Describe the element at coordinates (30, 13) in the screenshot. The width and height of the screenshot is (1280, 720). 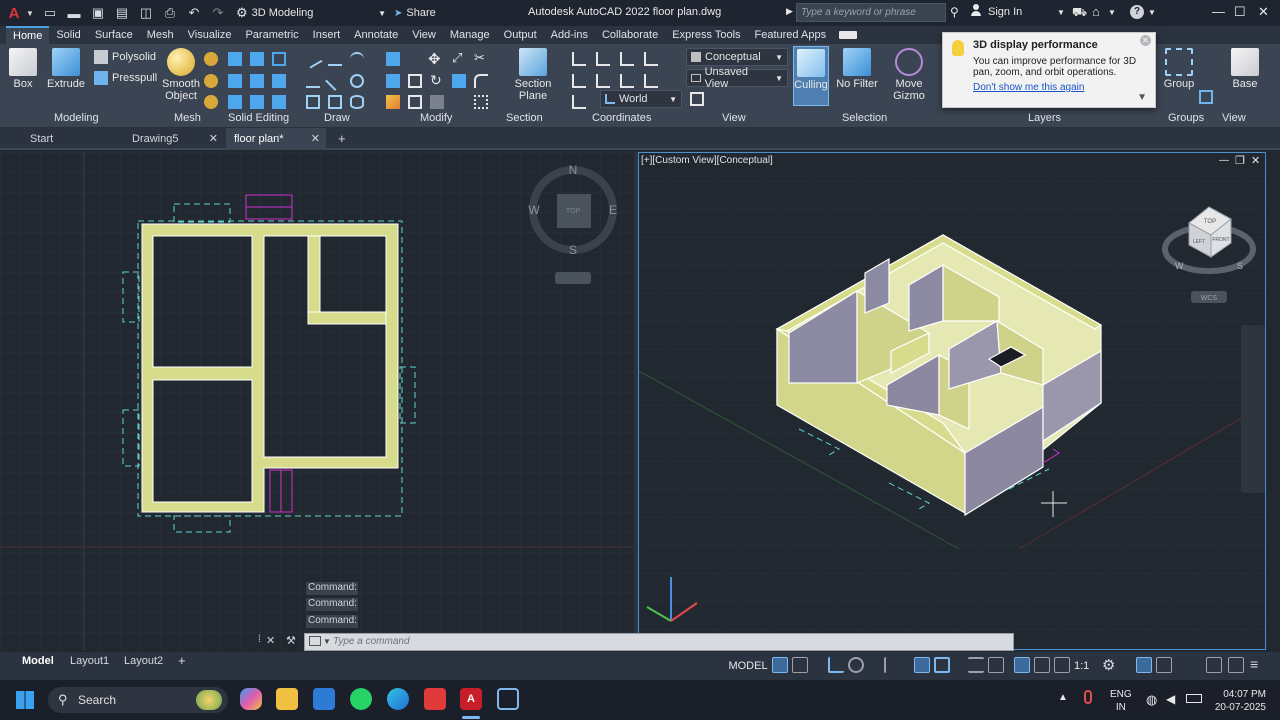
I see `app-menu-chevron-icon: ▼` at that location.